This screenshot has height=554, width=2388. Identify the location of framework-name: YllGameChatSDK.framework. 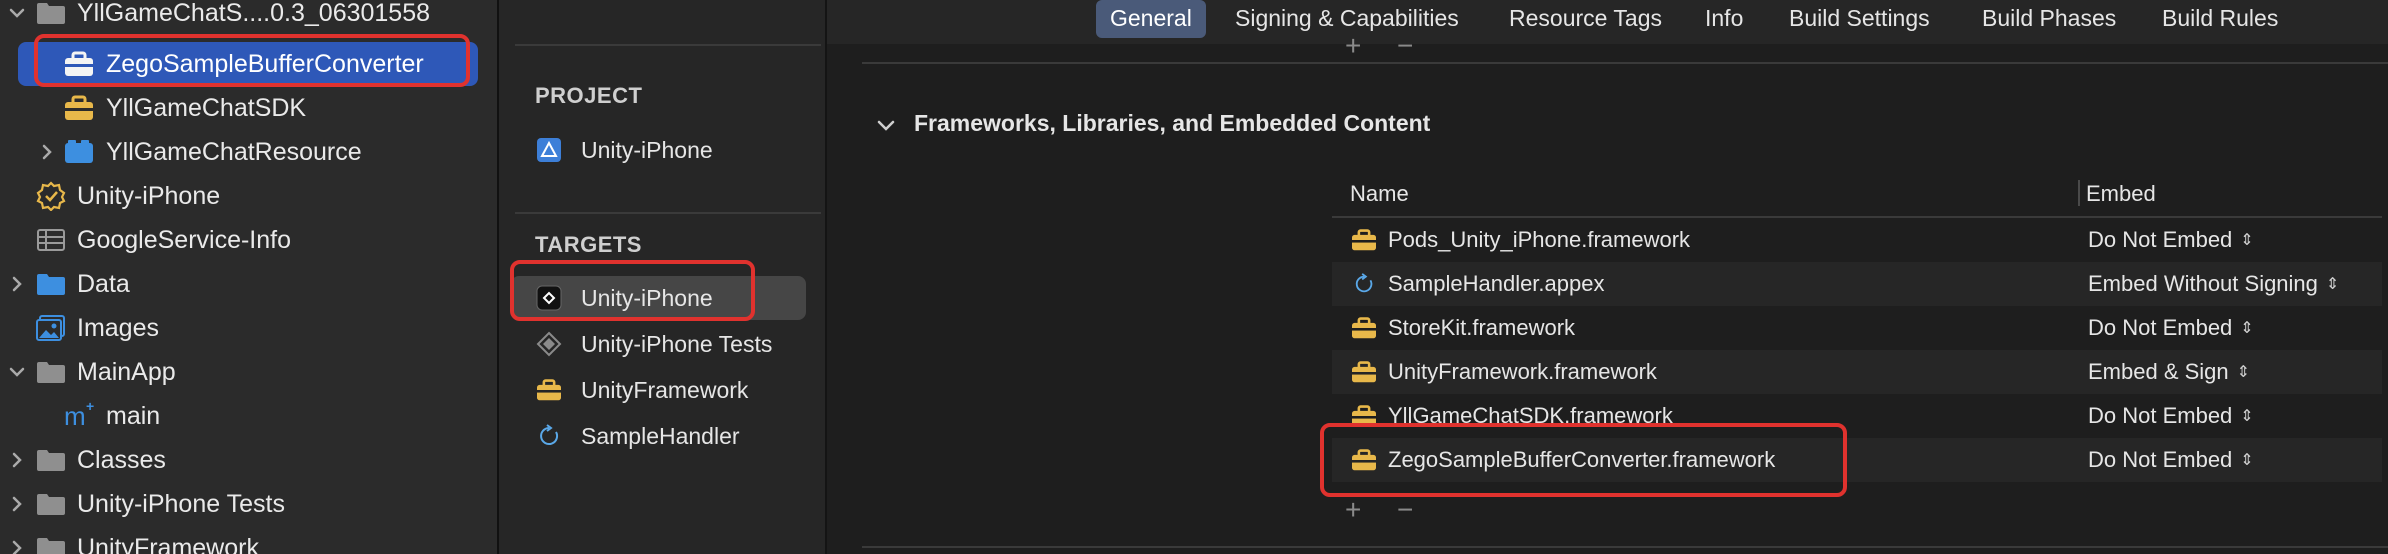
(1530, 415).